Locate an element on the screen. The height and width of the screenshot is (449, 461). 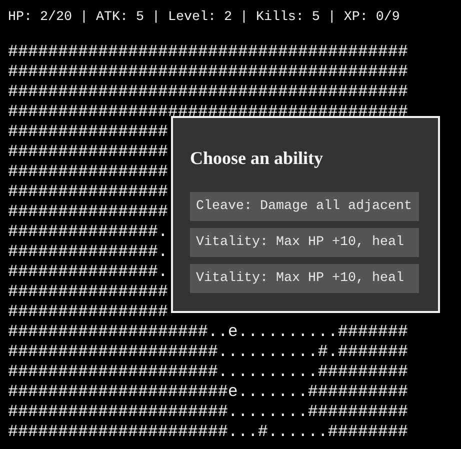
map-row: ######################........########## is located at coordinates (208, 413).